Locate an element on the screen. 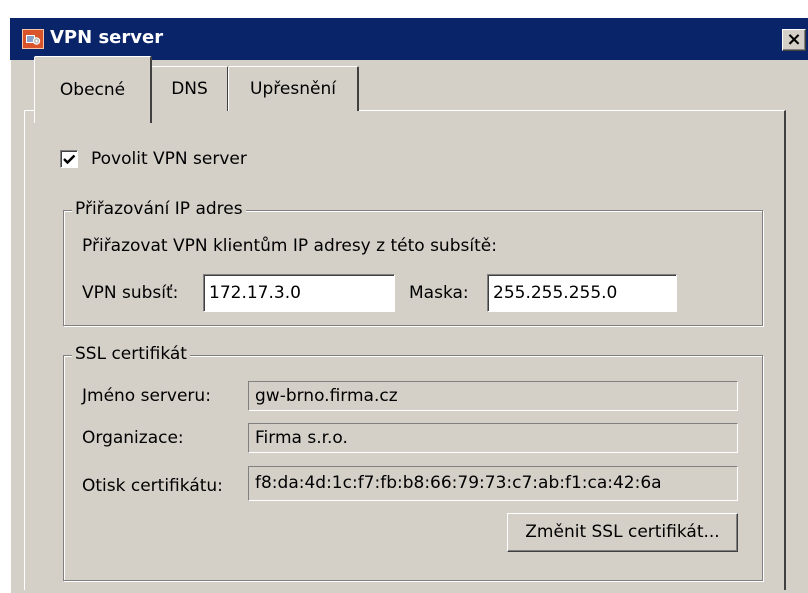  server-name-label: Jméno serveru: is located at coordinates (146, 396).